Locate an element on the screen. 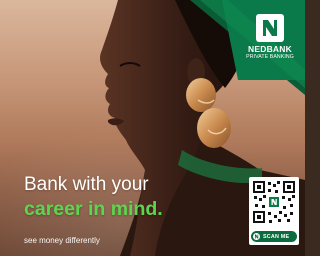 The image size is (320, 256). scan-me-button: SCAN ME is located at coordinates (274, 236).